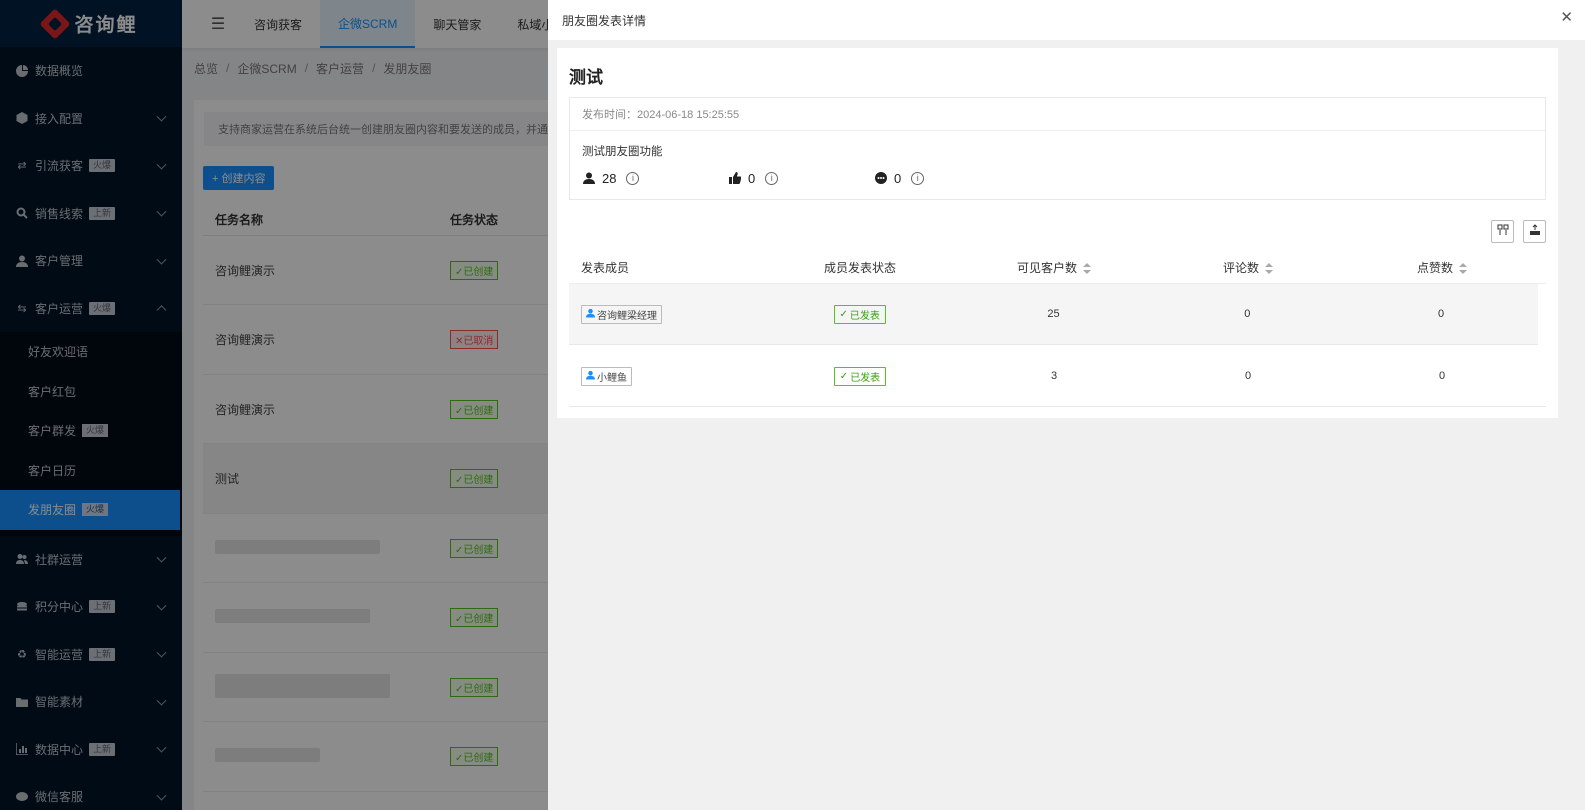 Image resolution: width=1585 pixels, height=810 pixels. Describe the element at coordinates (898, 178) in the screenshot. I see `comment-count: 0` at that location.